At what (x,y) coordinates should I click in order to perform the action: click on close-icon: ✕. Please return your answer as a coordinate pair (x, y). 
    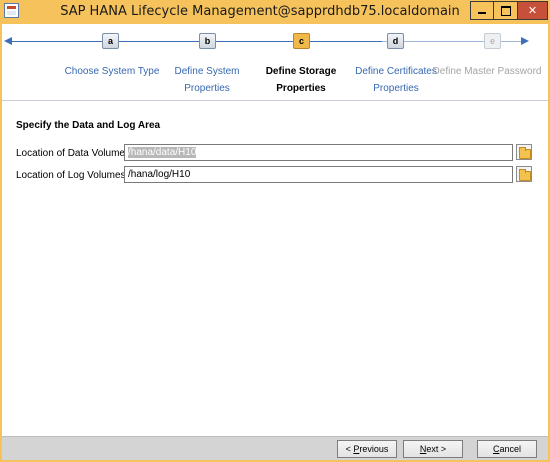
    Looking at the image, I should click on (532, 10).